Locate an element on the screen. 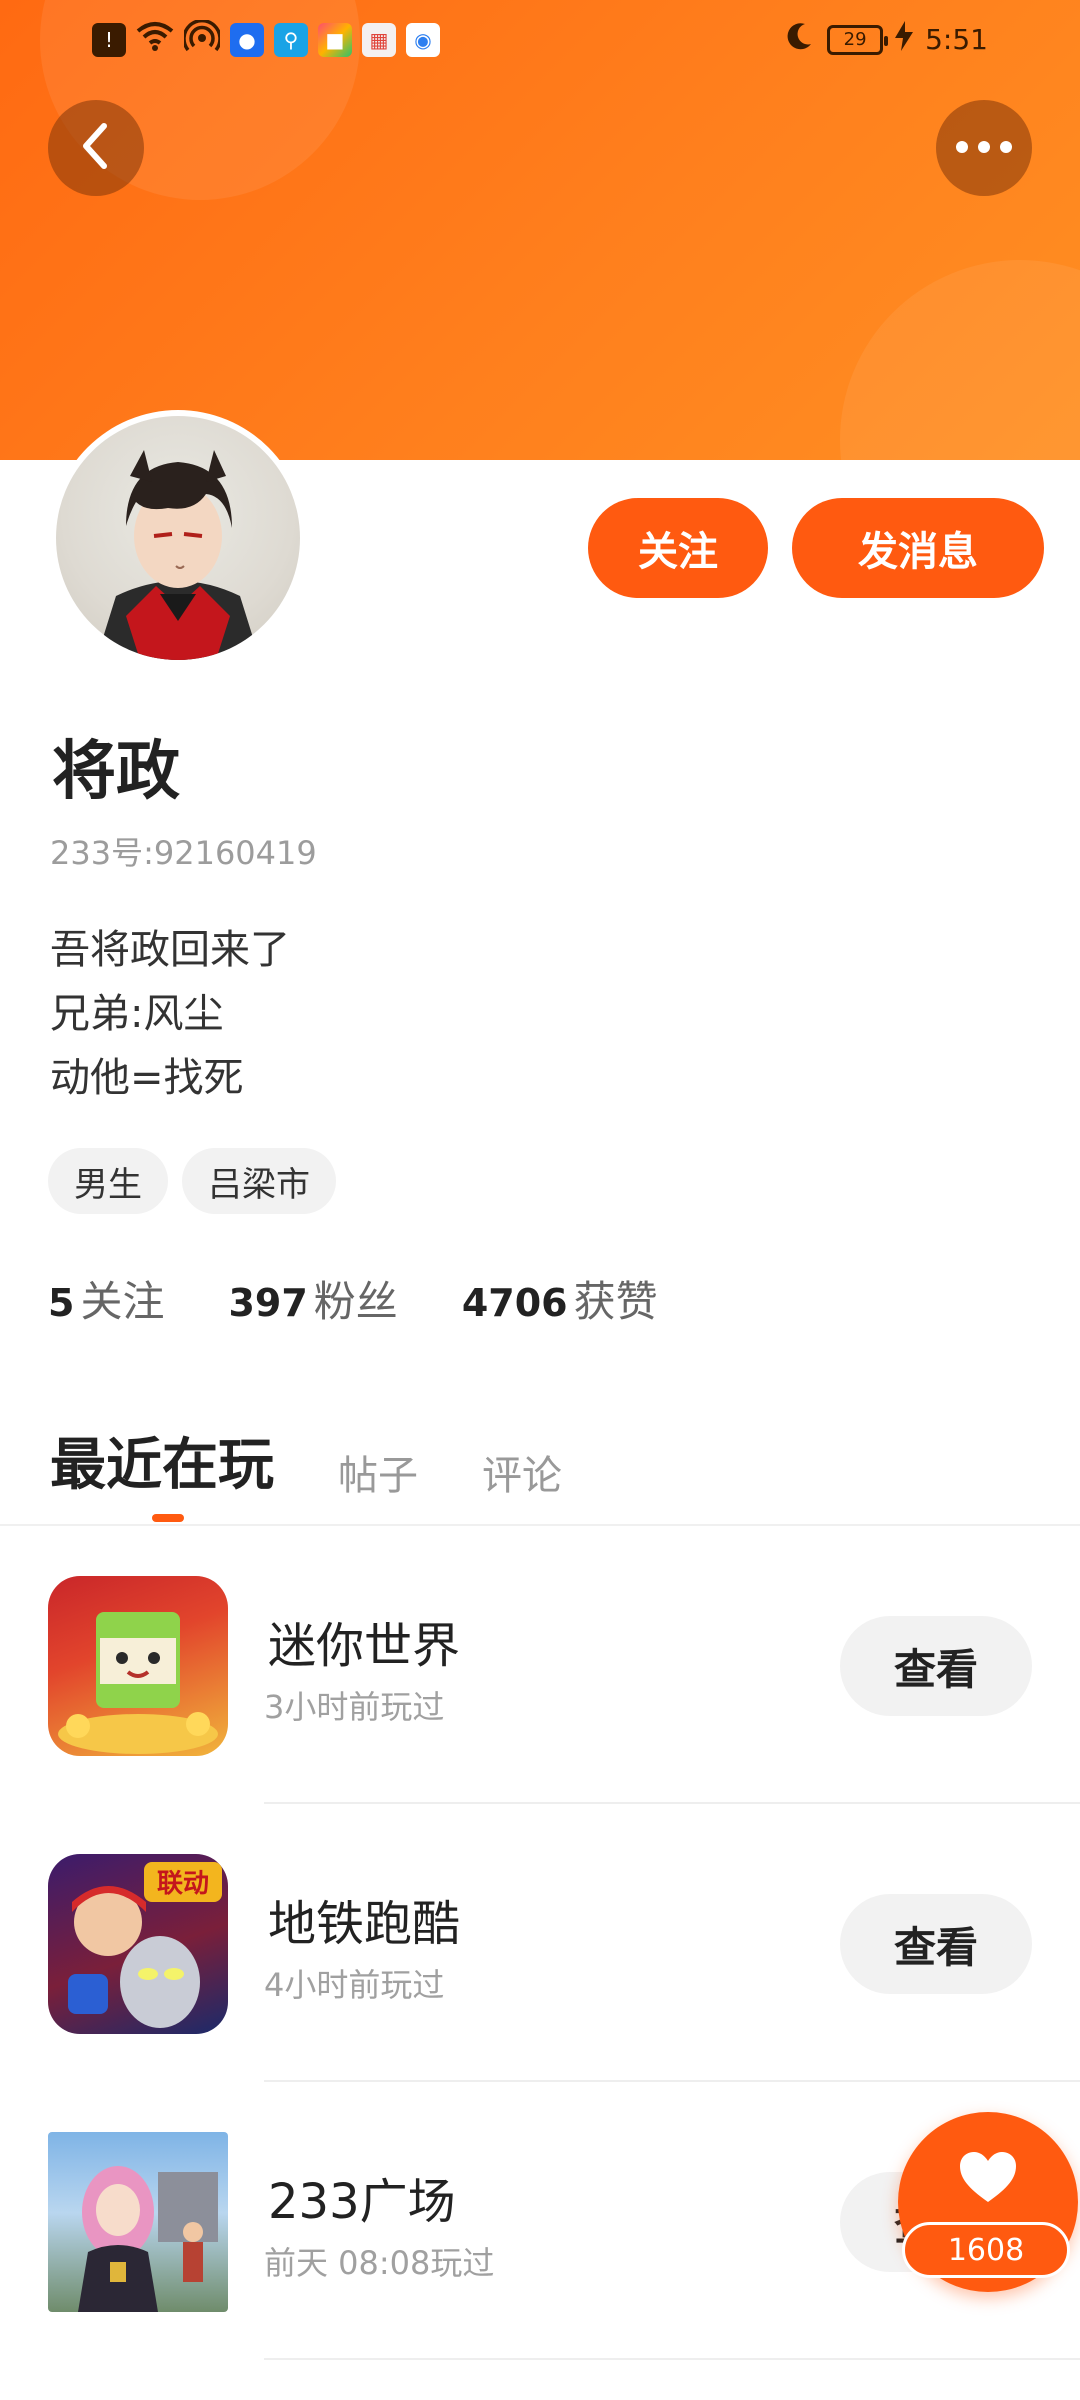 This screenshot has width=1080, height=2400. wifi-icon is located at coordinates (155, 39).